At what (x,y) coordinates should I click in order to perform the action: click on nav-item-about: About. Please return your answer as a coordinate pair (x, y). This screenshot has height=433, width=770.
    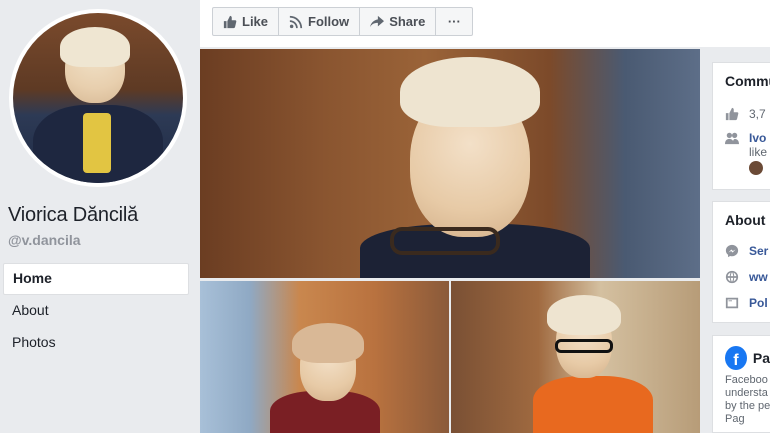
    Looking at the image, I should click on (96, 311).